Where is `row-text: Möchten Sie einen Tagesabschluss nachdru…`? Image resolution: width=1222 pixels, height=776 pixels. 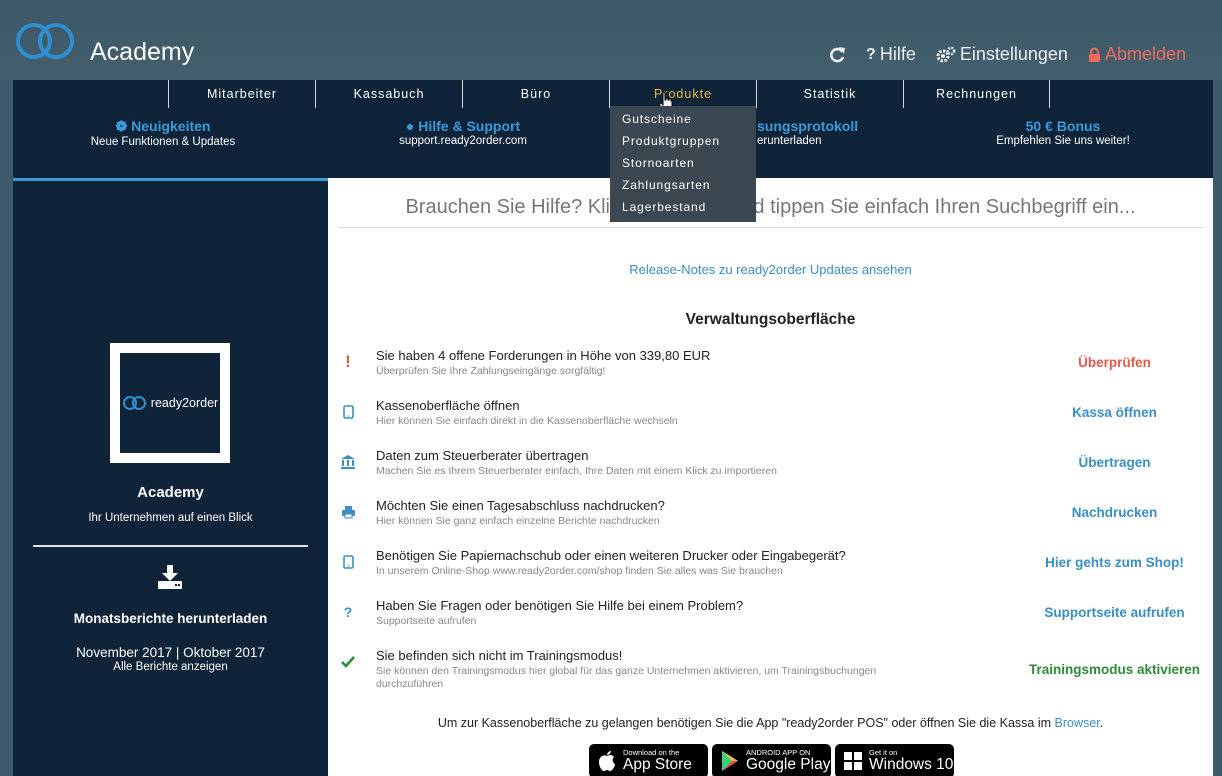
row-text: Möchten Sie einen Tagesabschluss nachdru… is located at coordinates (656, 513).